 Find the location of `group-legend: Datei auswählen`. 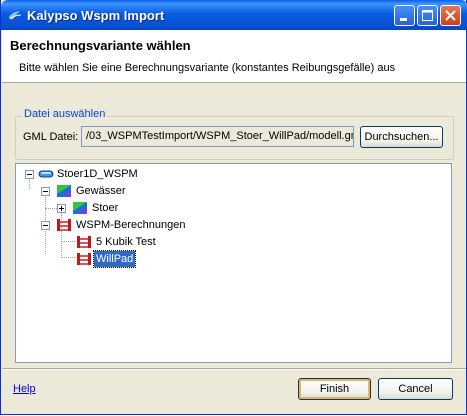

group-legend: Datei auswählen is located at coordinates (65, 114).